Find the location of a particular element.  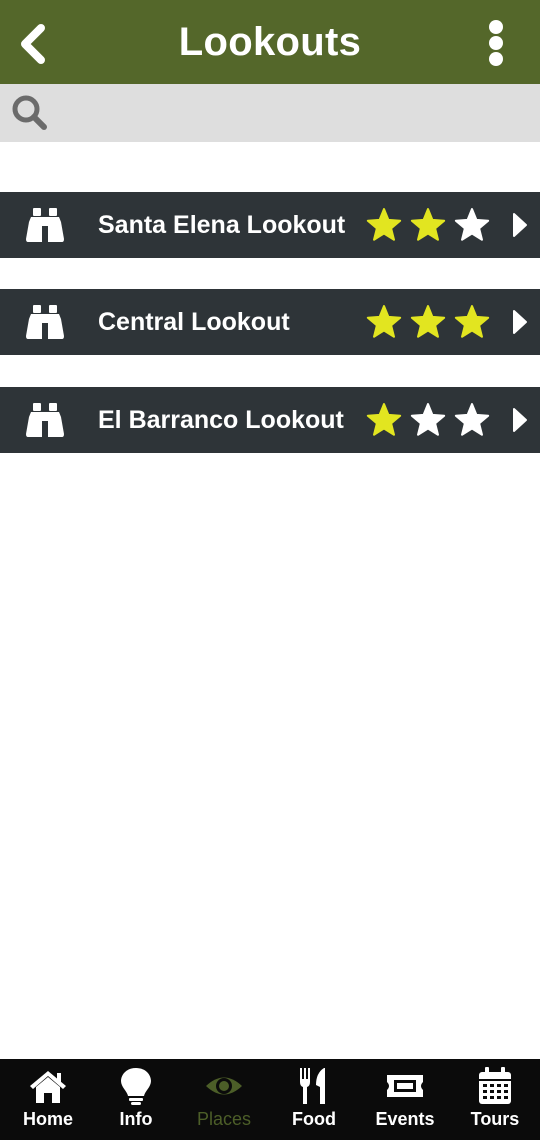

nav-item-tours: Tours is located at coordinates (495, 1099).